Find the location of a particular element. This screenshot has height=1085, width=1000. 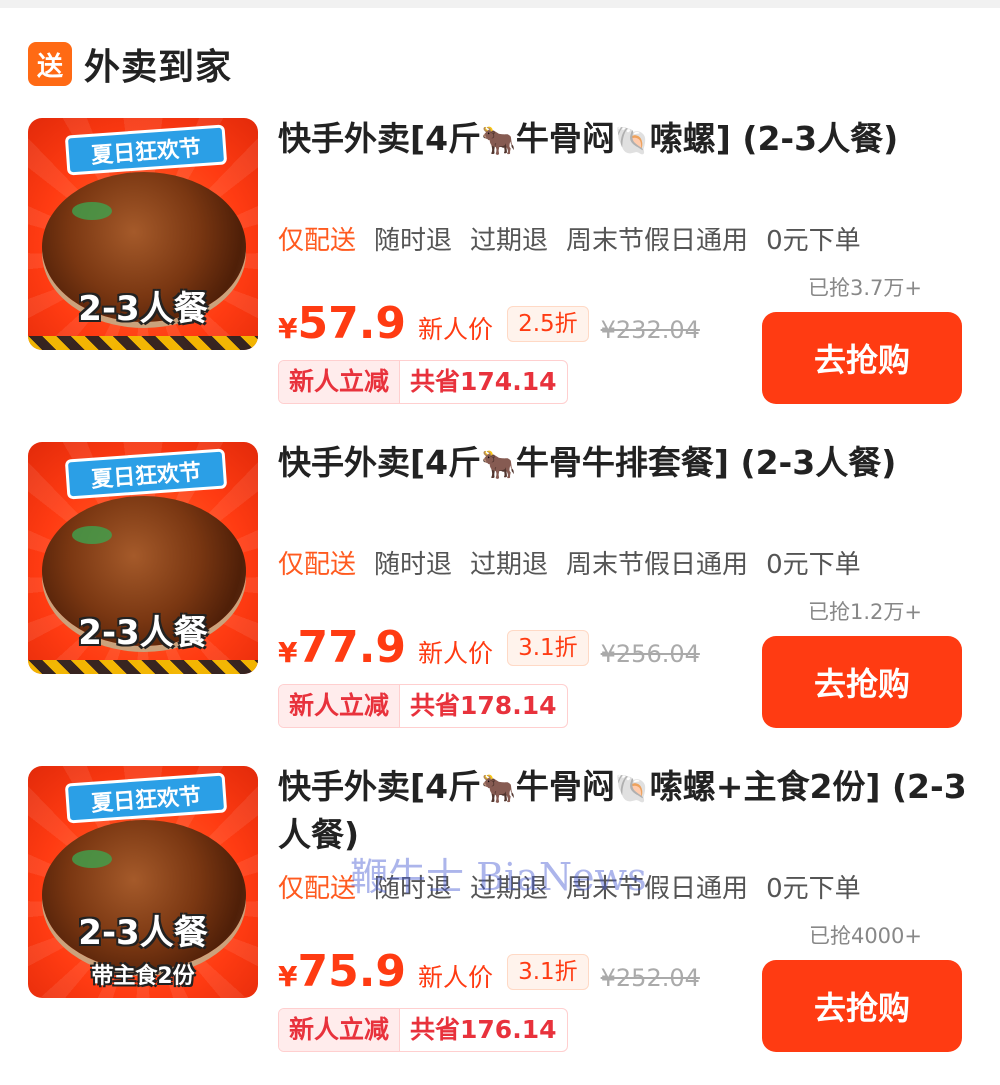

promo-badge: 新人立减 共省174.14 is located at coordinates (423, 382).